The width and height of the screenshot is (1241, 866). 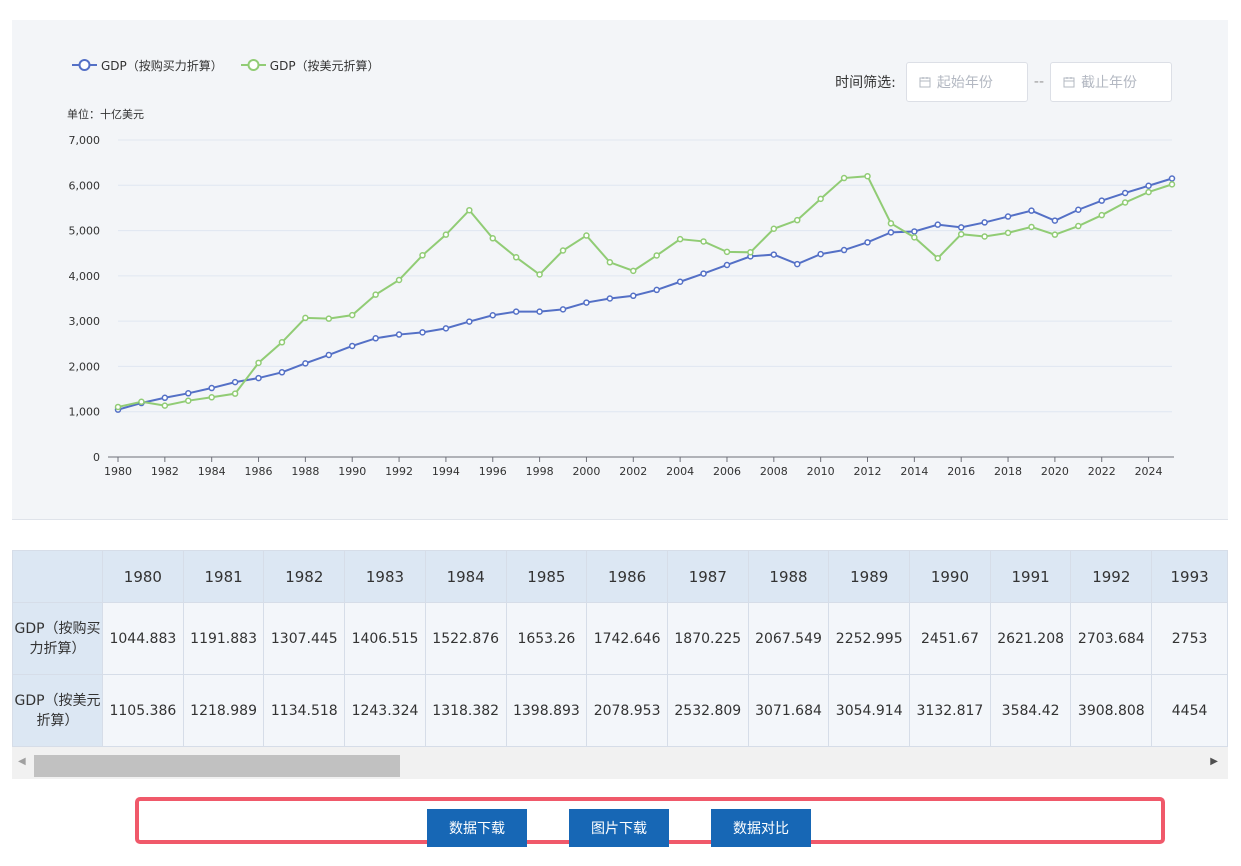 I want to click on scrollbar-thumb, so click(x=217, y=766).